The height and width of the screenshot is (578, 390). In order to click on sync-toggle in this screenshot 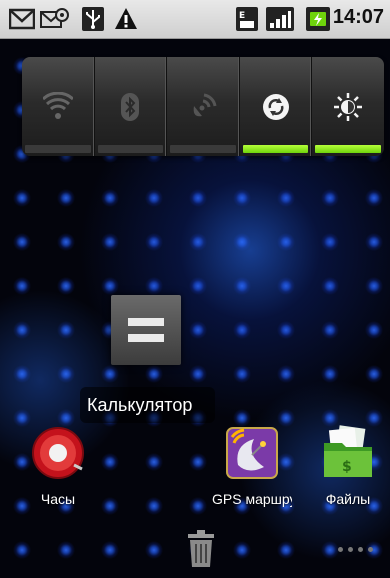, I will do `click(276, 106)`.